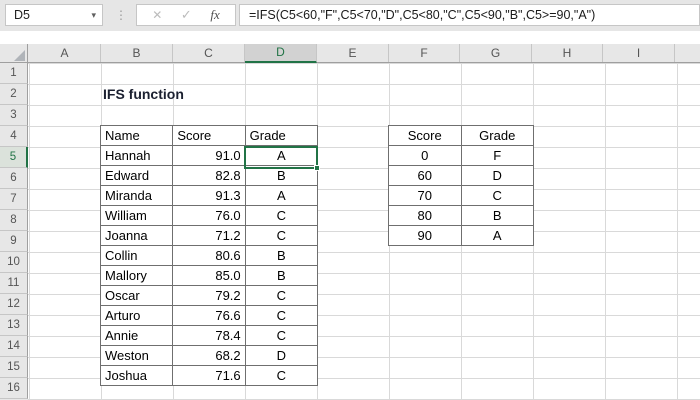 Image resolution: width=700 pixels, height=400 pixels. What do you see at coordinates (136, 255) in the screenshot?
I see `cell-name: Collin` at bounding box center [136, 255].